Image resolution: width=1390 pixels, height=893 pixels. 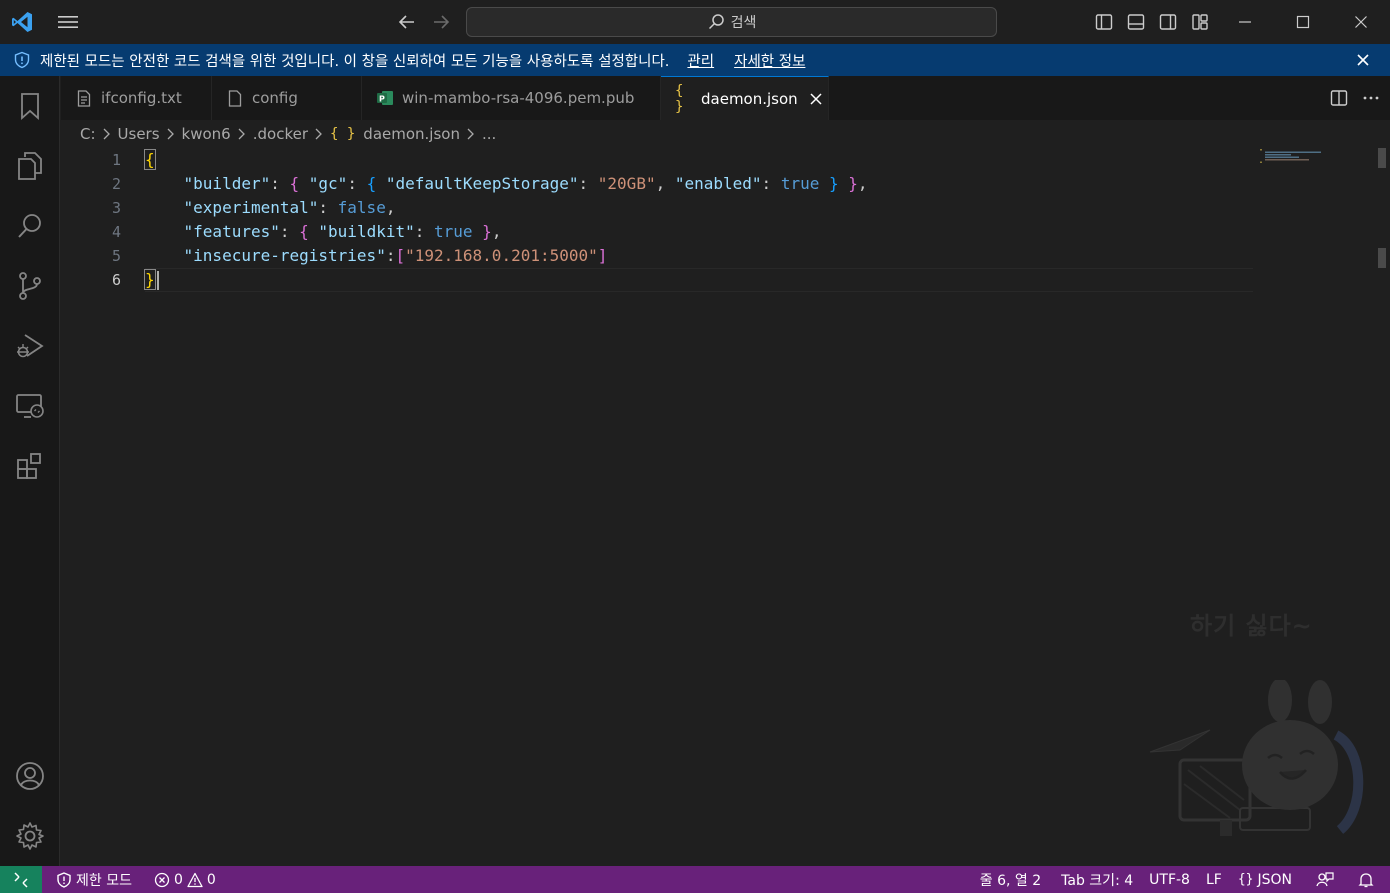 I want to click on title-bar: 검색, so click(x=695, y=22).